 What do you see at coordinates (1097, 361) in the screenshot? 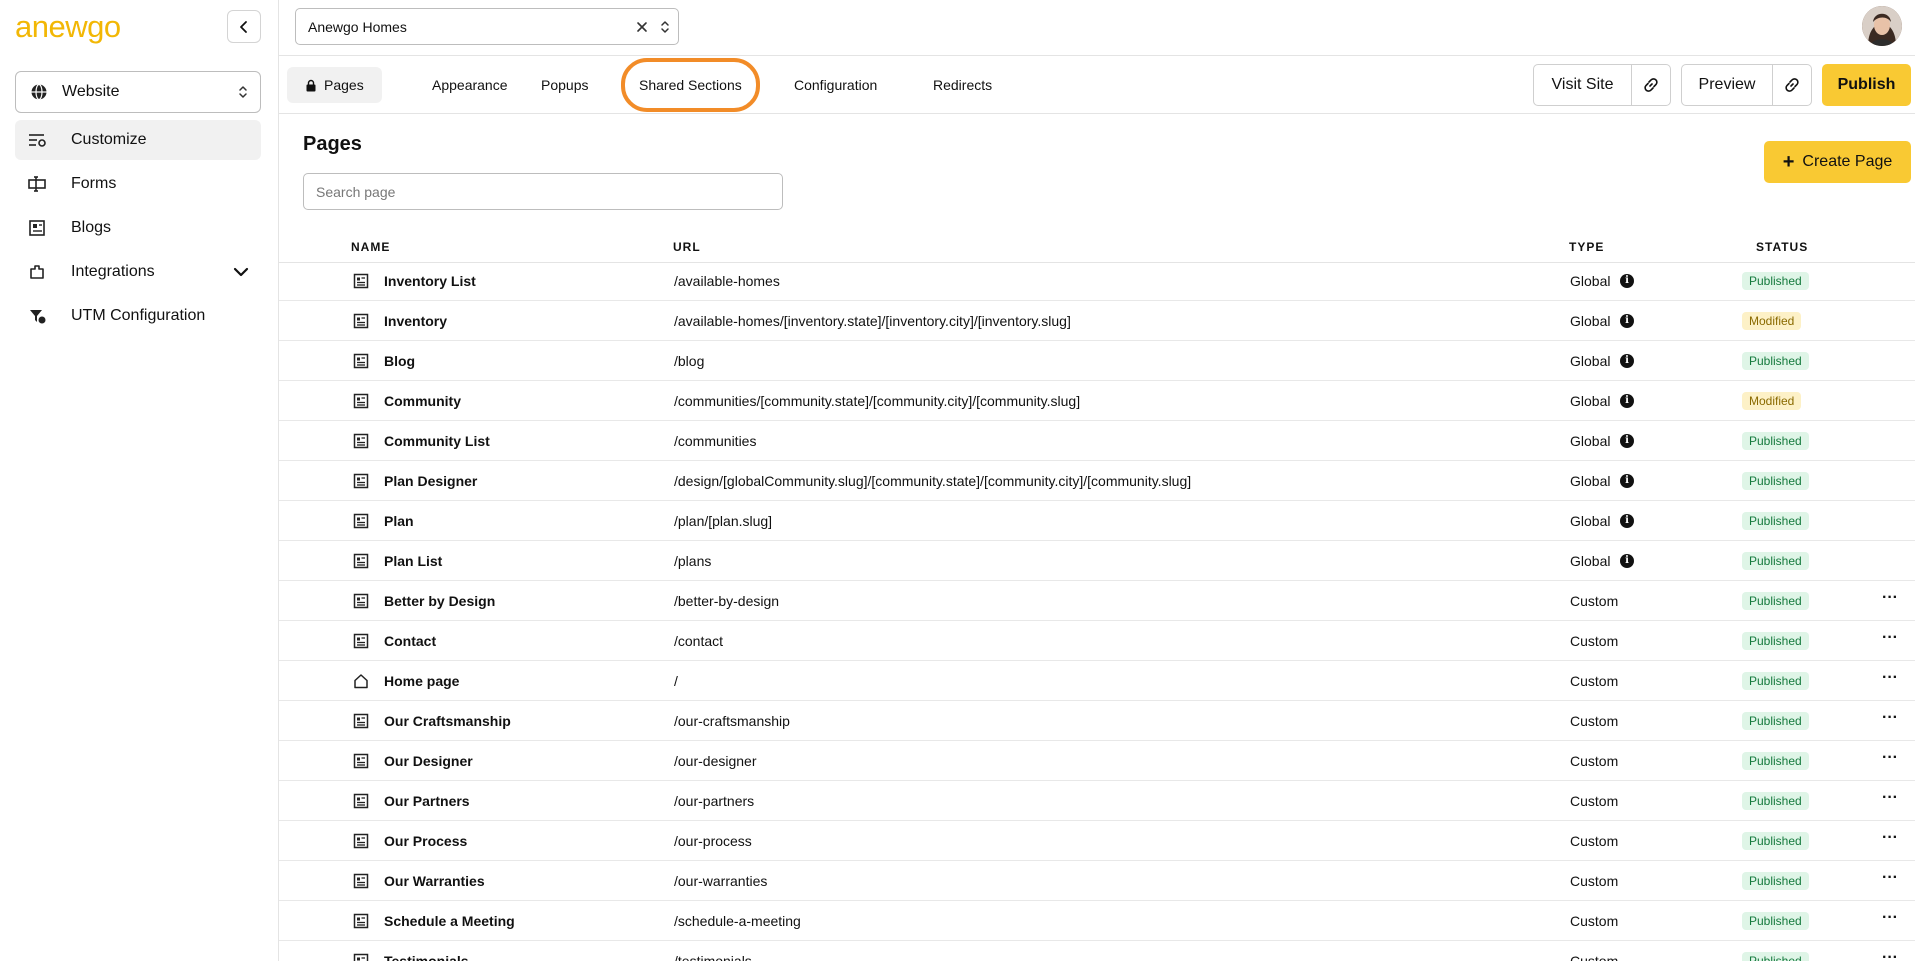
I see `table-row: Blog/blog Global i Published` at bounding box center [1097, 361].